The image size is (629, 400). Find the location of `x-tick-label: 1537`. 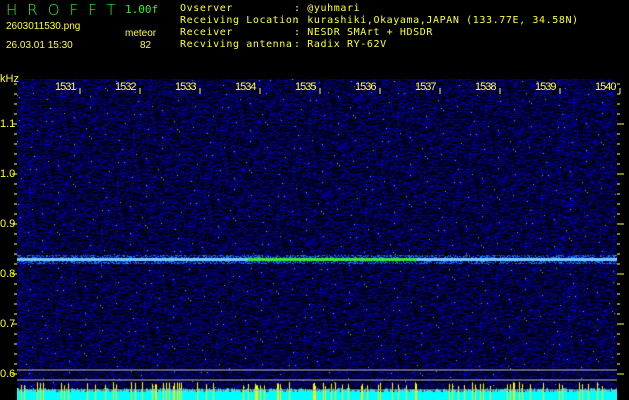

x-tick-label: 1537 is located at coordinates (426, 87).